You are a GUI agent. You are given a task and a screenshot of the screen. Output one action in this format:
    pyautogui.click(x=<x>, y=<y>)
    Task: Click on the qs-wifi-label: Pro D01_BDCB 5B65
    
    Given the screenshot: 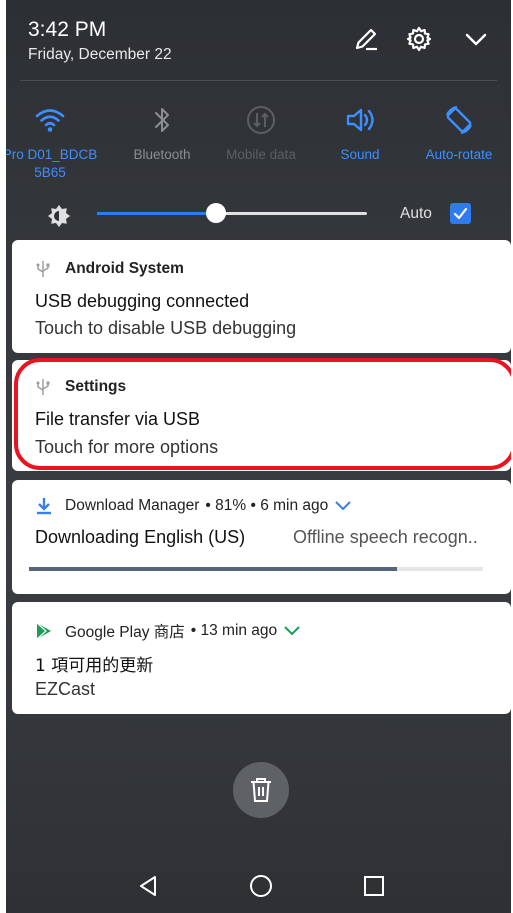 What is the action you would take?
    pyautogui.click(x=52, y=163)
    